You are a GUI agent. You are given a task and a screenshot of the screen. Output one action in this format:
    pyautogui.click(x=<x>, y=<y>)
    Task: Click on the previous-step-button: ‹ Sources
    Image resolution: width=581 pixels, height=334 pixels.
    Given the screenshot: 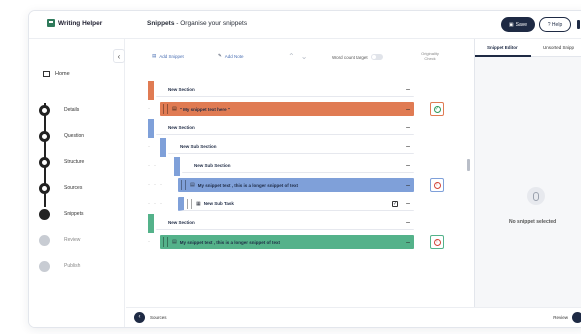 What is the action you would take?
    pyautogui.click(x=150, y=317)
    